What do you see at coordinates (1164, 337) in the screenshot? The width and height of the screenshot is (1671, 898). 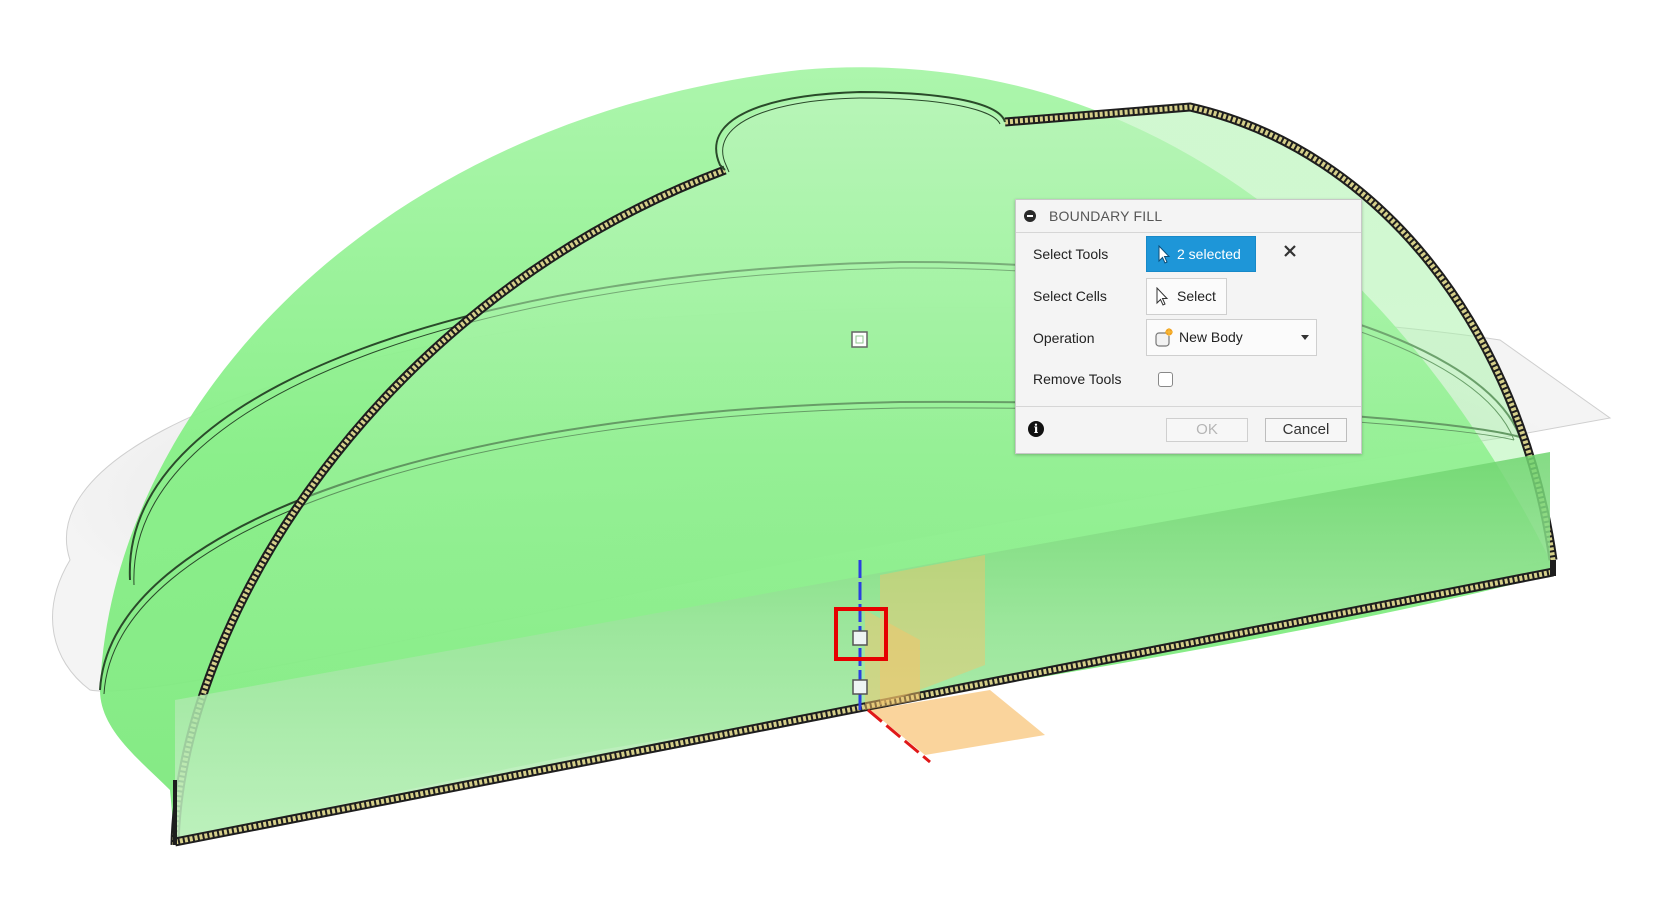 I see `new-body-icon` at bounding box center [1164, 337].